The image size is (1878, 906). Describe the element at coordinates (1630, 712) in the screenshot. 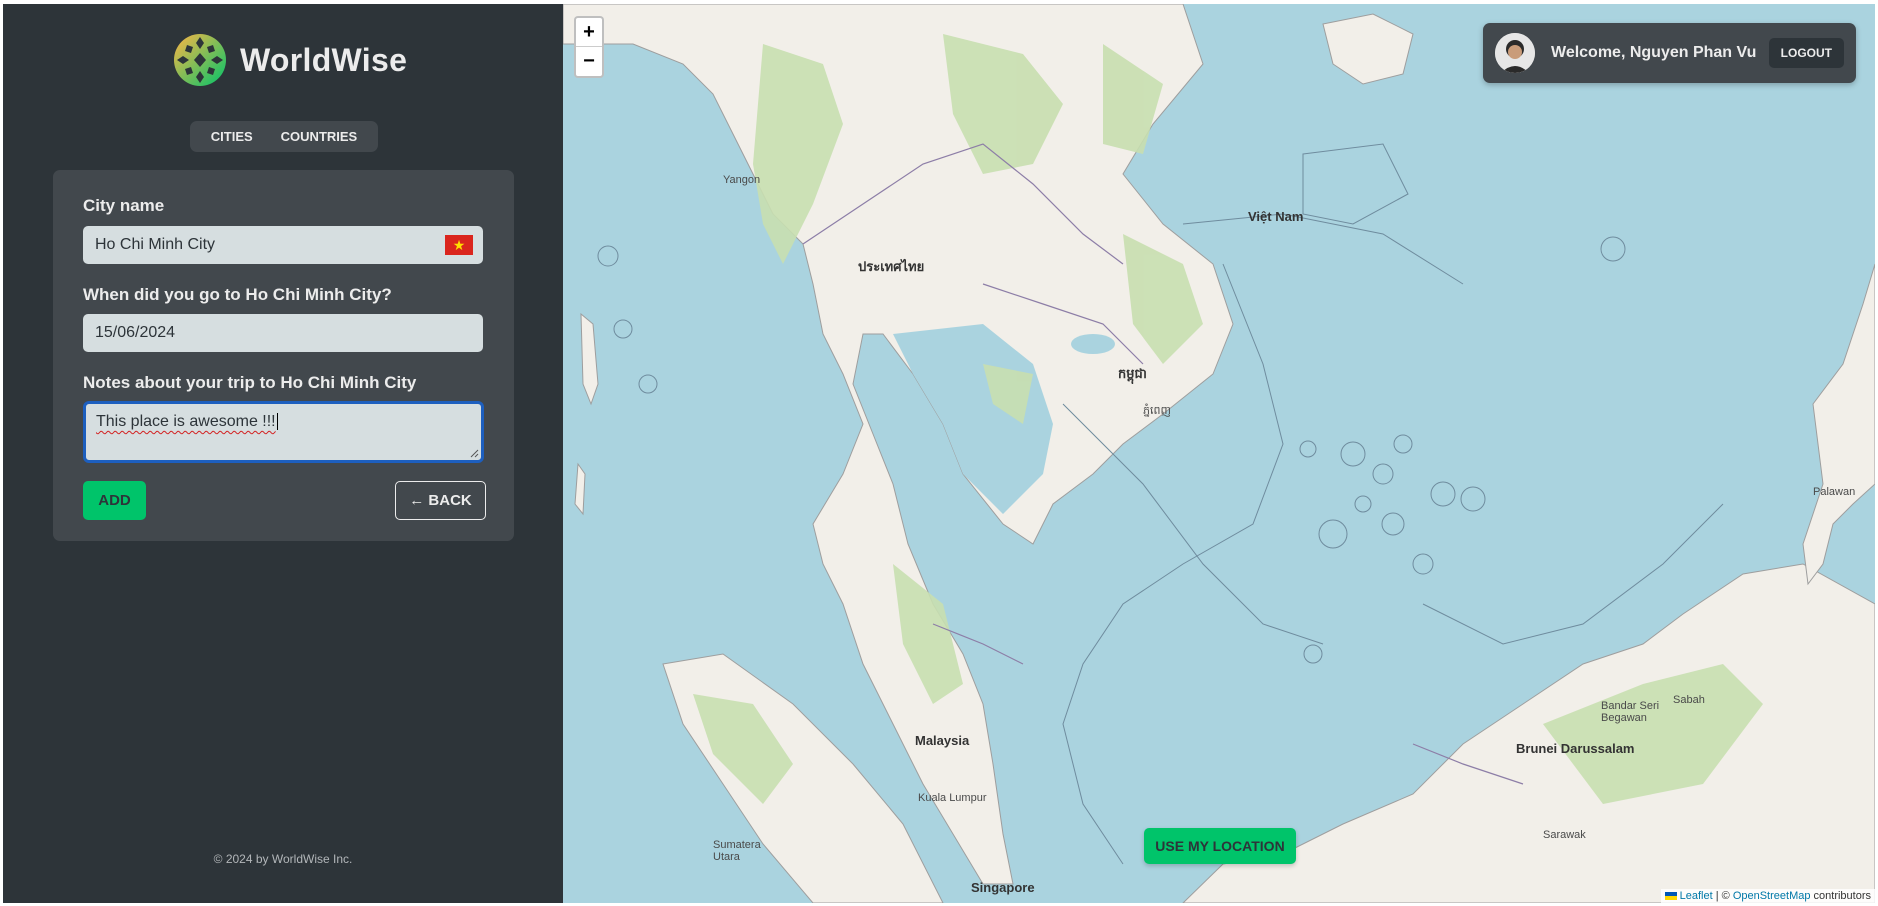

I see `map-label-bandar-seri-begawan: Bandar Seri Begawan` at that location.